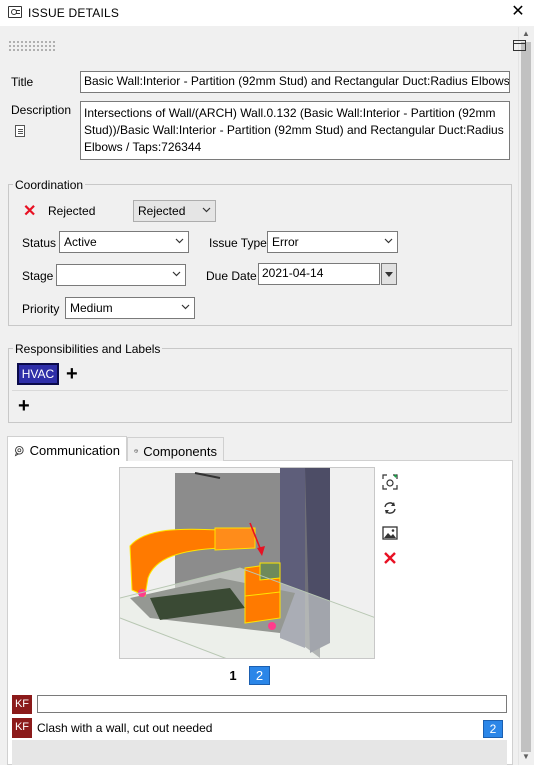  What do you see at coordinates (260, 385) in the screenshot?
I see `responsibilities-group` at bounding box center [260, 385].